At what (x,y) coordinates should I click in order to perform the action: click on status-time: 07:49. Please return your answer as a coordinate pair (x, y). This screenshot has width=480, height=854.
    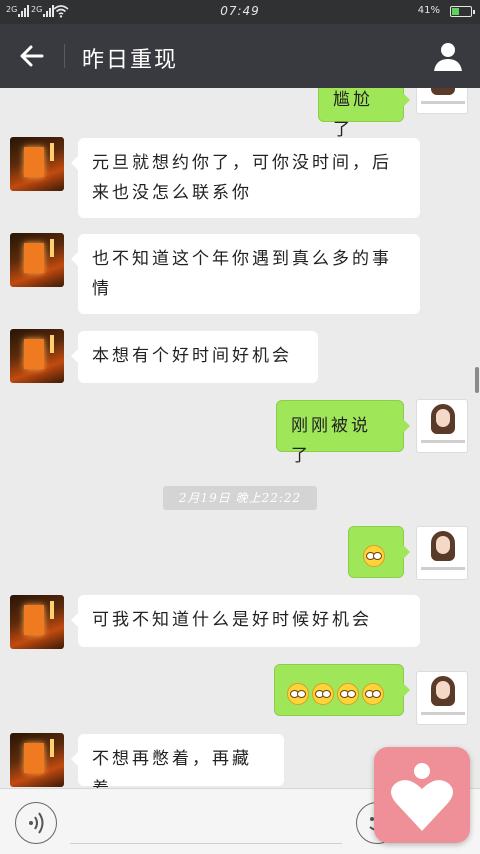
    Looking at the image, I should click on (240, 11).